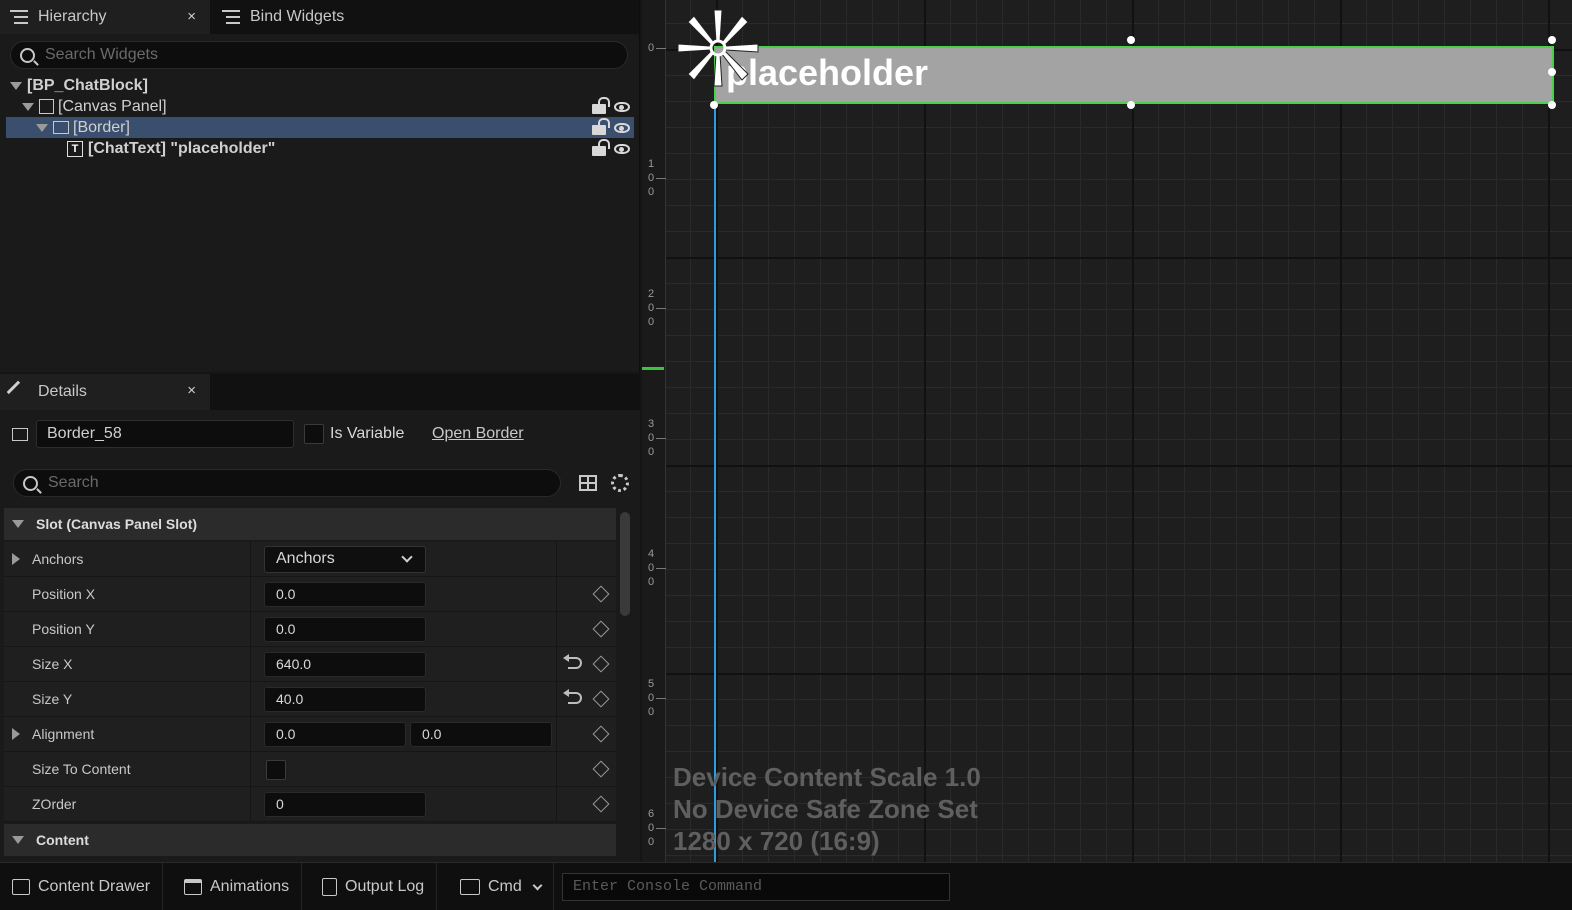 The width and height of the screenshot is (1572, 910). What do you see at coordinates (320, 106) in the screenshot?
I see `tree-item-canvas-panel: [Canvas Panel]` at bounding box center [320, 106].